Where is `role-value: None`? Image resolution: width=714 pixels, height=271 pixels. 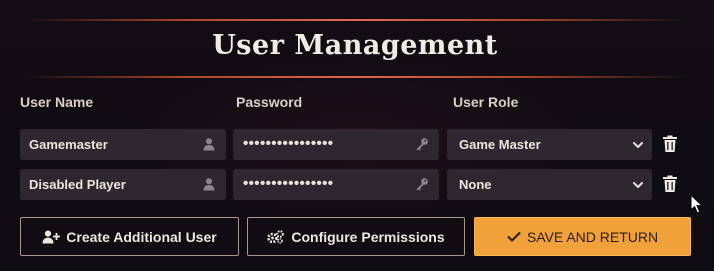
role-value: None is located at coordinates (475, 184).